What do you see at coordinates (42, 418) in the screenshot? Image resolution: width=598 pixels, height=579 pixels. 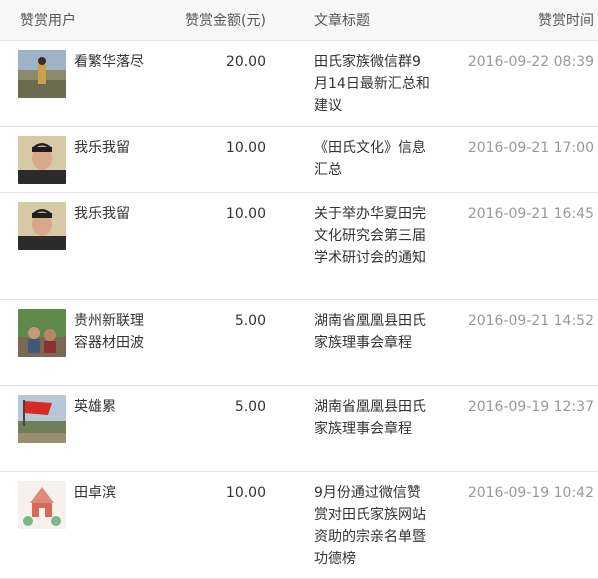 I see `red-flag-avatar` at bounding box center [42, 418].